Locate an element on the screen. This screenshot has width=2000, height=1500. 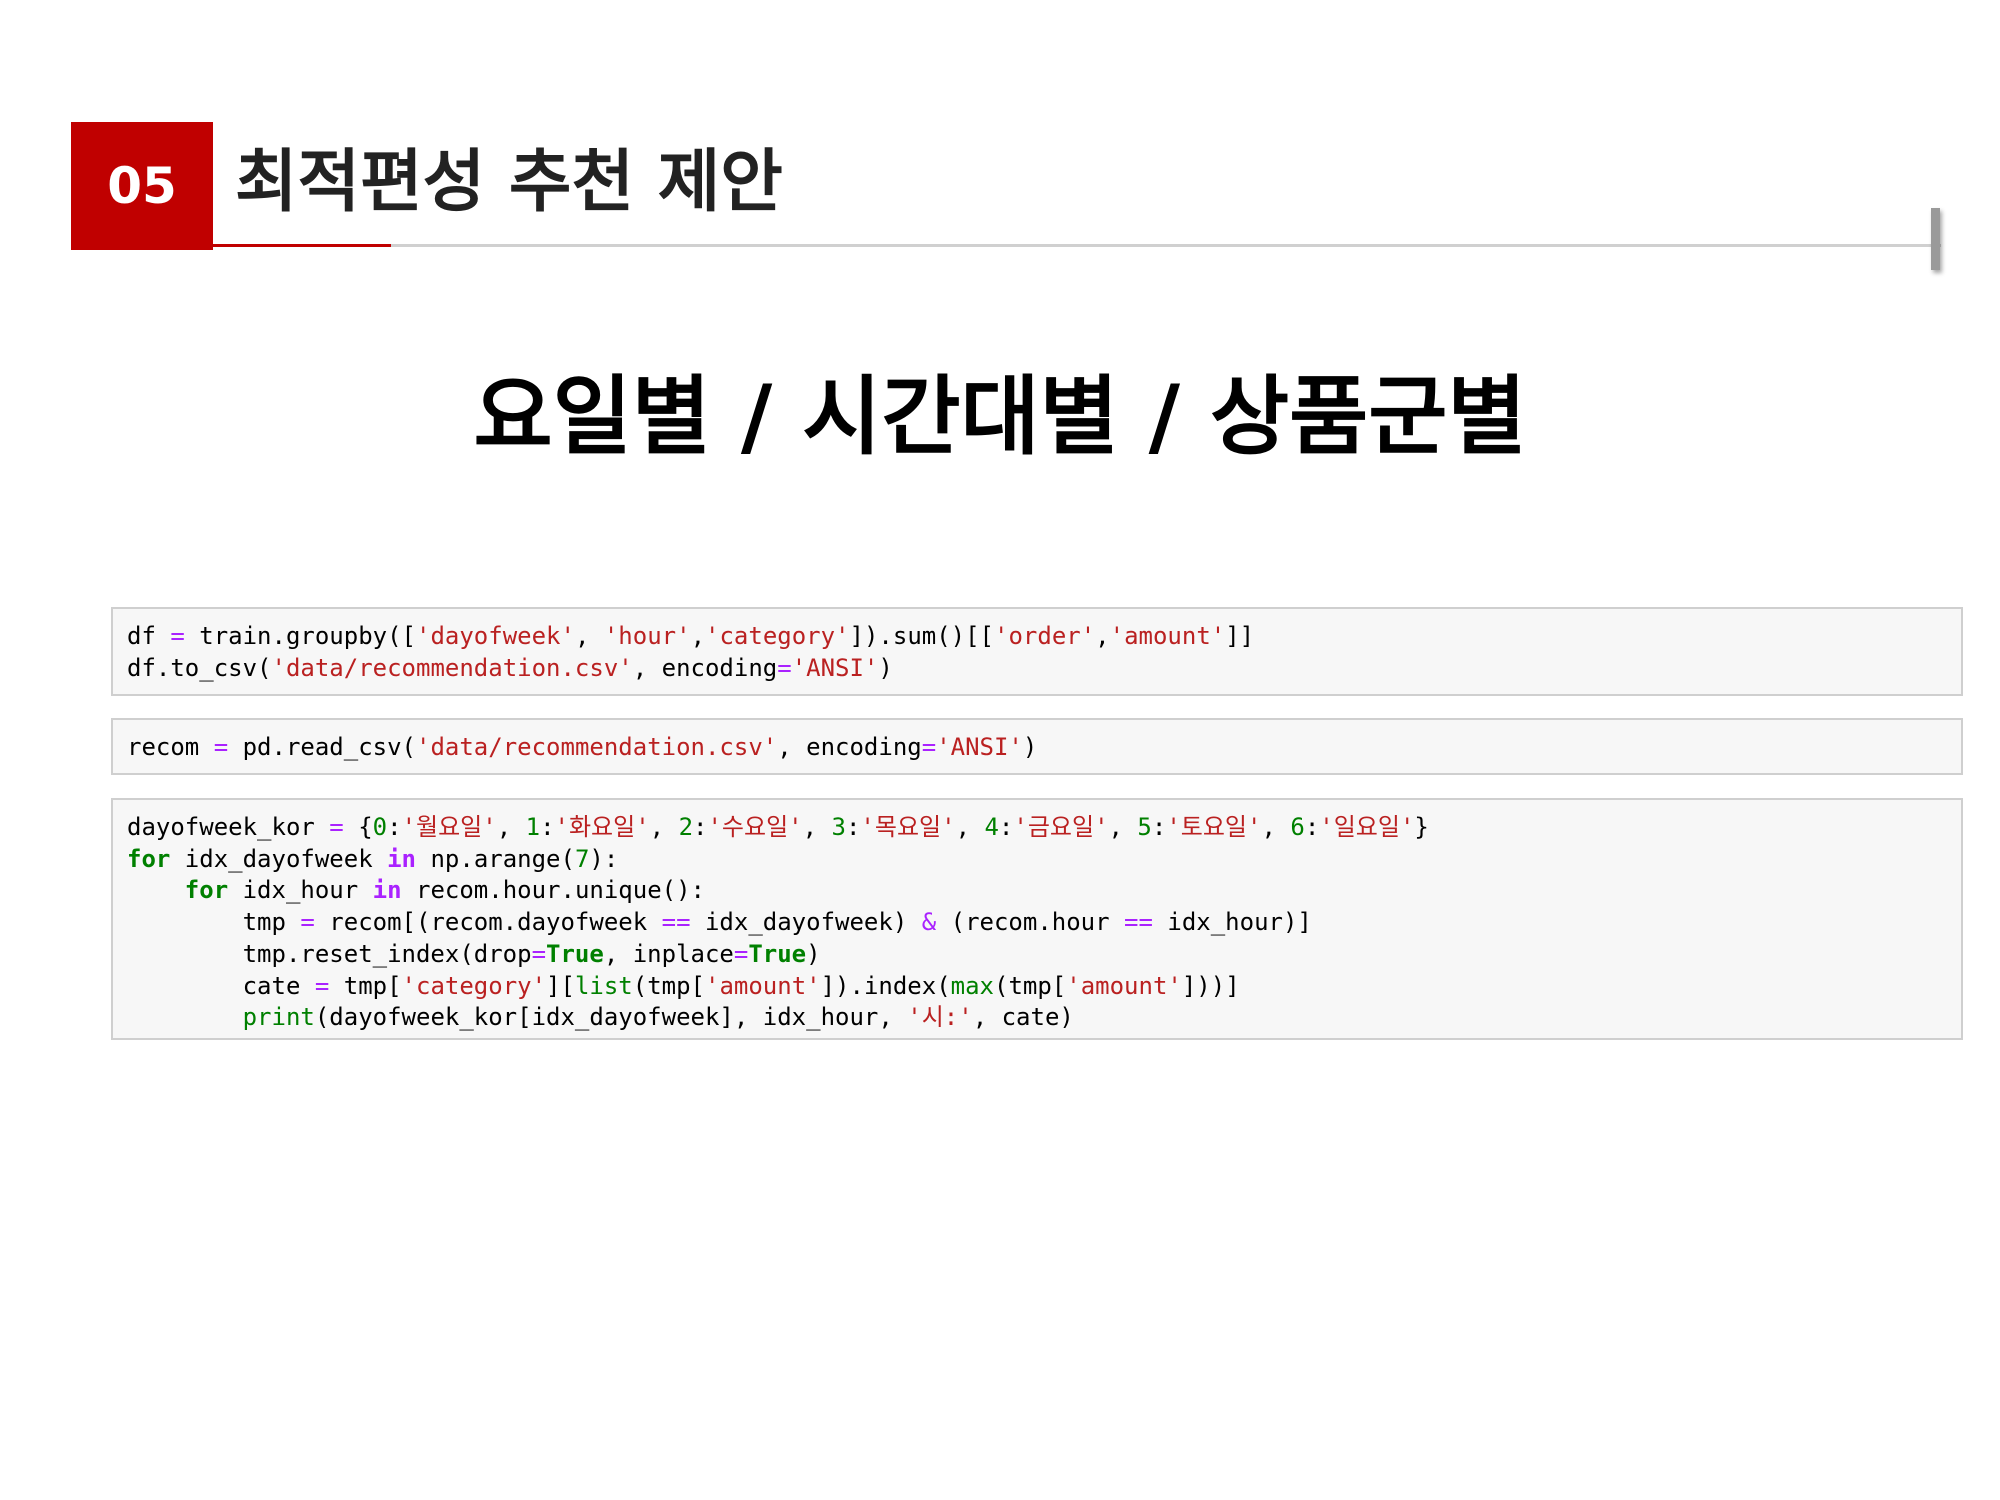
code-token: 1 is located at coordinates (533, 827).